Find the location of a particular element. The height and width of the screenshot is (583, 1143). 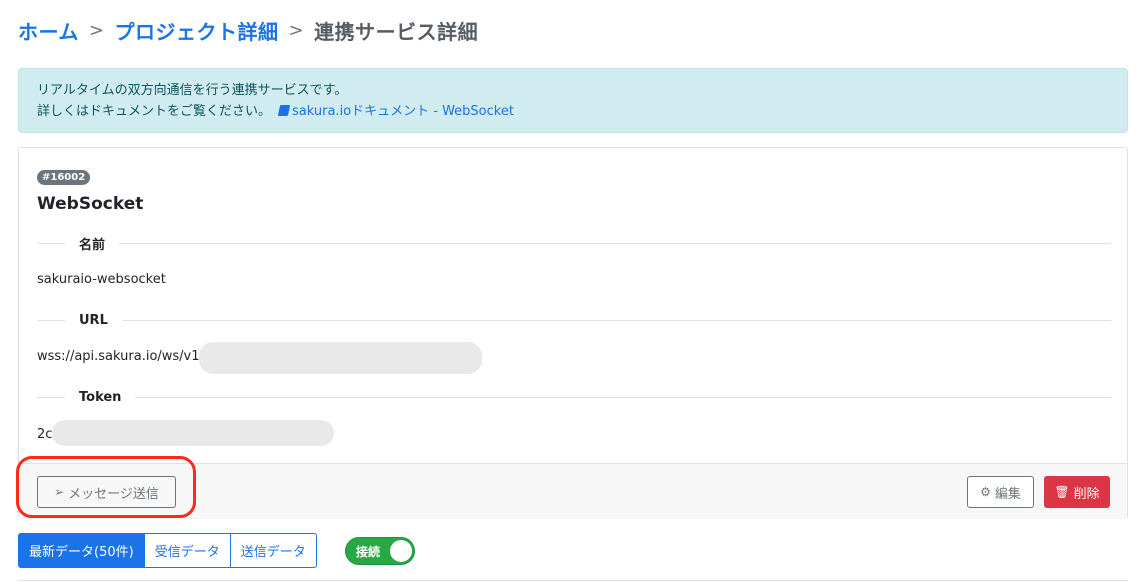

field-label-token: Token is located at coordinates (574, 397).